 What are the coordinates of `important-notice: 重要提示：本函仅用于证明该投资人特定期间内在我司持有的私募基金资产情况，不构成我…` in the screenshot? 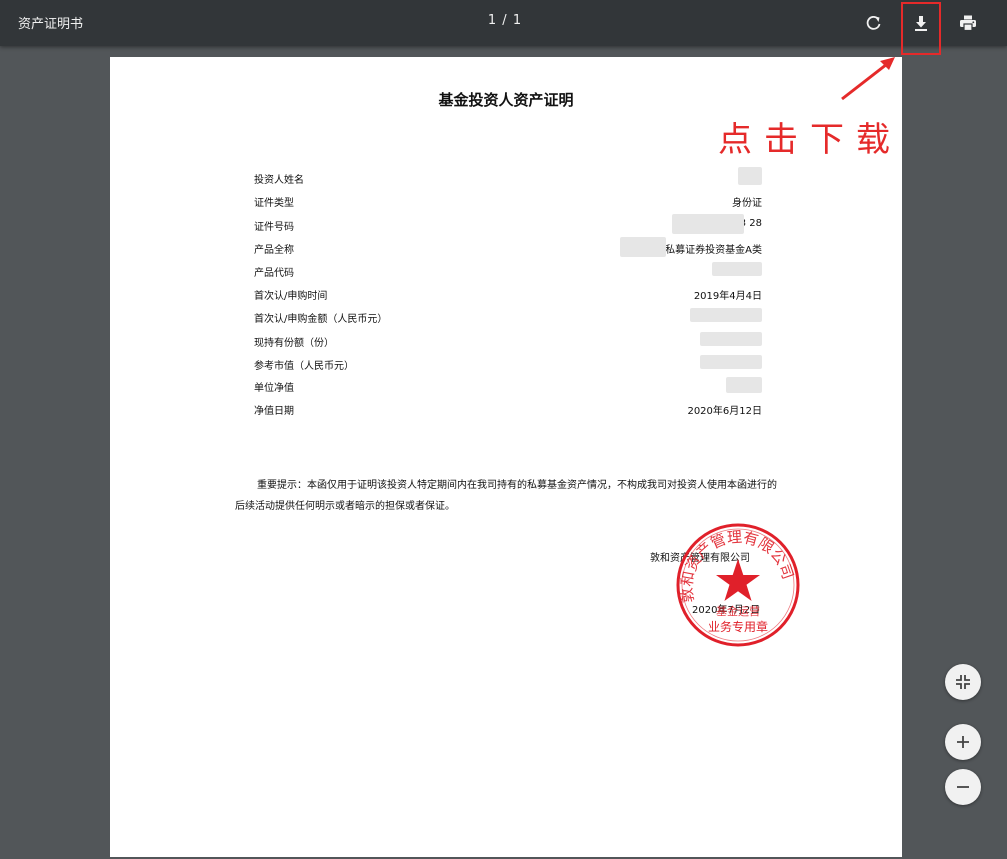 It's located at (506, 496).